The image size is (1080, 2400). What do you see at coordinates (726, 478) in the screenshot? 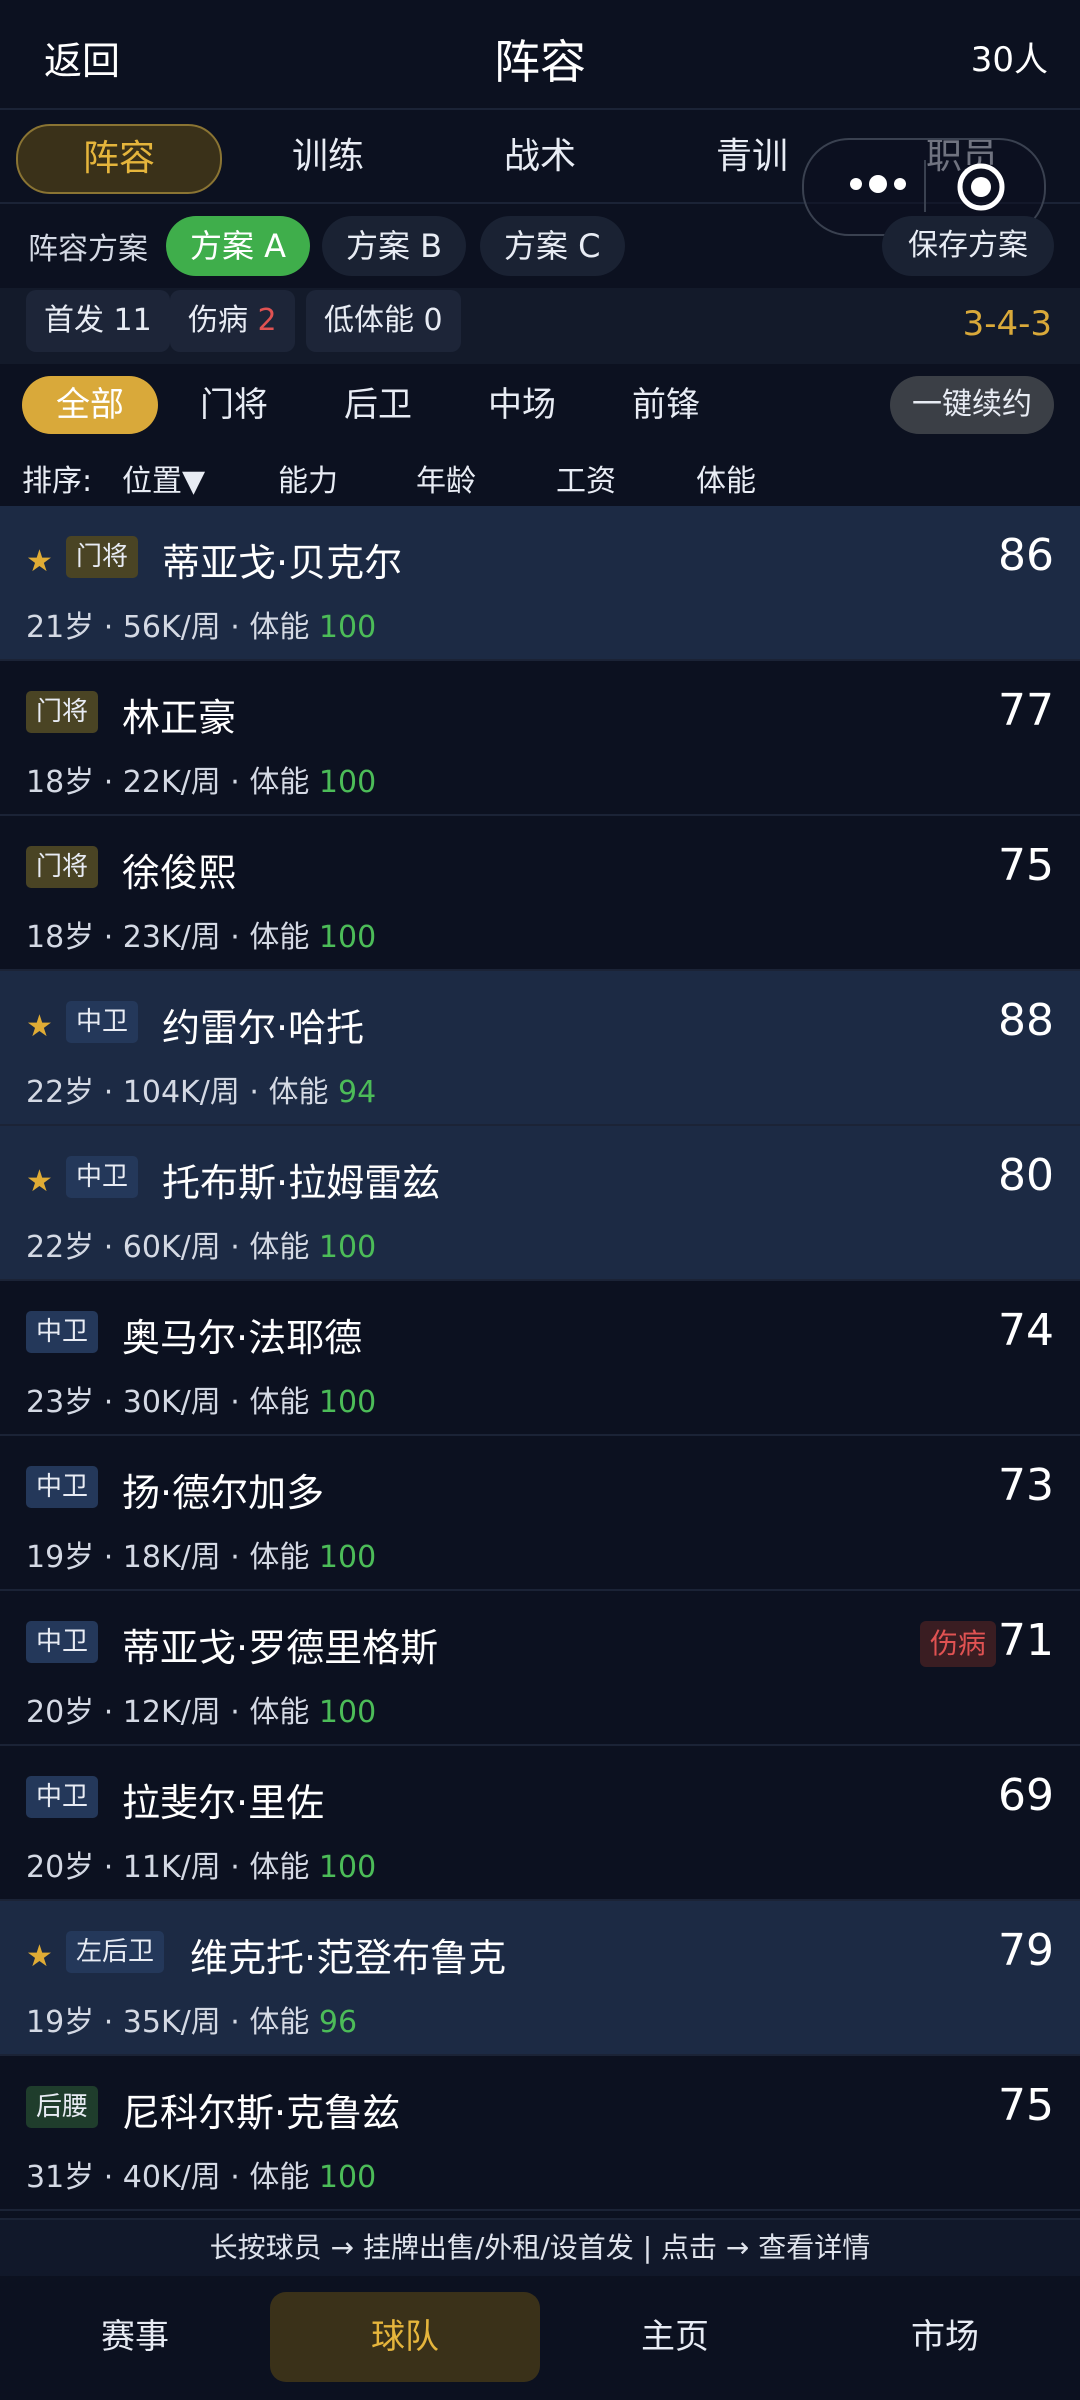
I see `sort-stamina: 体能` at bounding box center [726, 478].